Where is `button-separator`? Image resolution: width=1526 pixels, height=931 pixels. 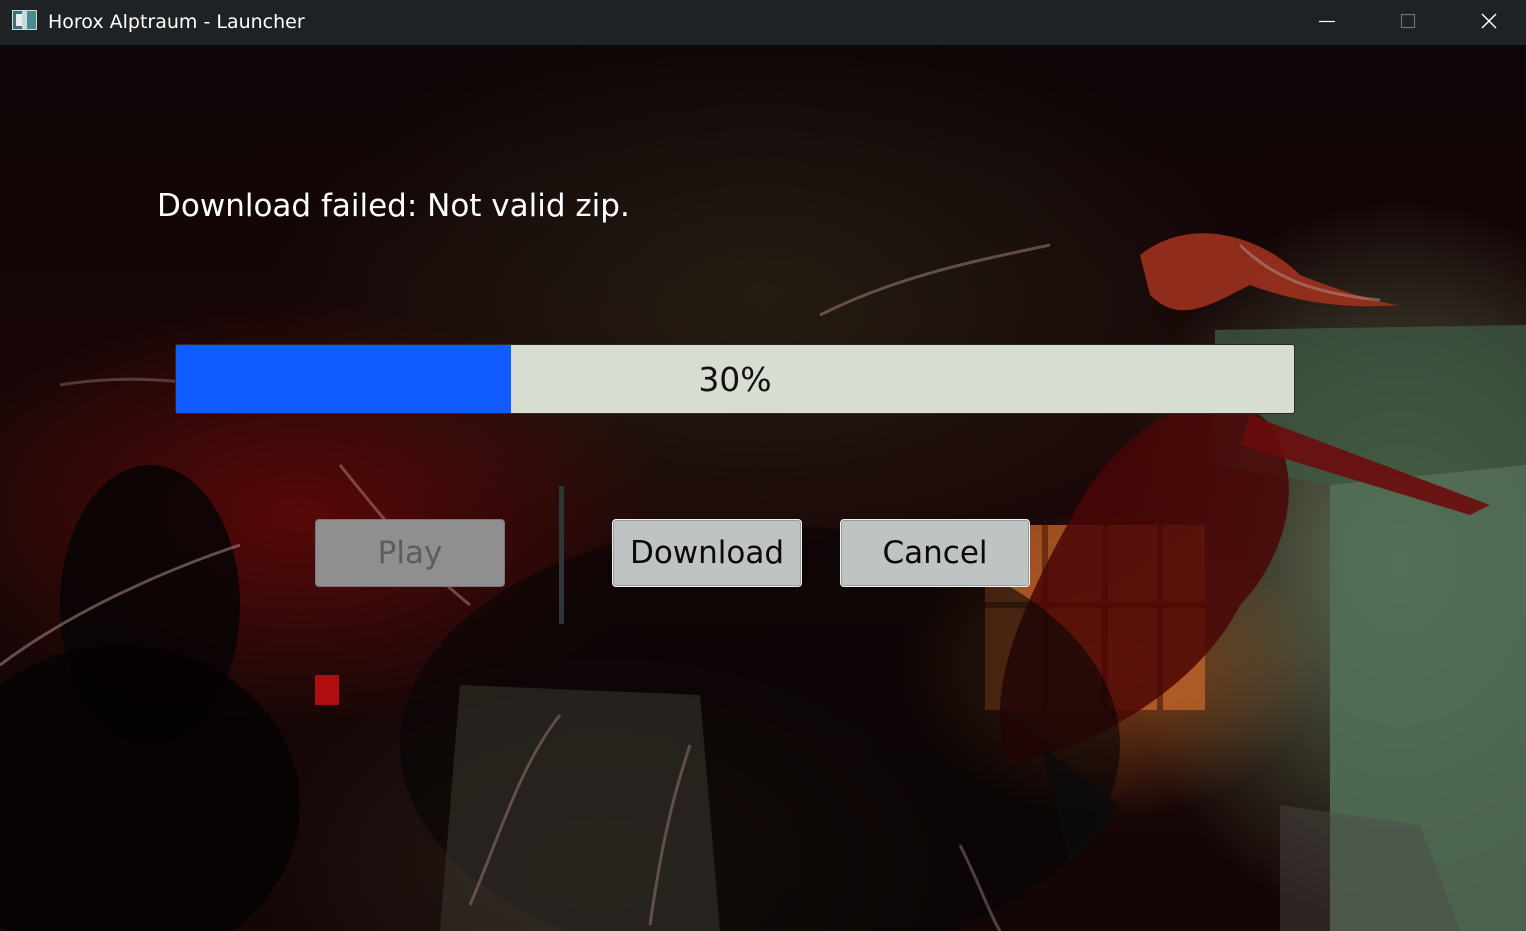
button-separator is located at coordinates (561, 555).